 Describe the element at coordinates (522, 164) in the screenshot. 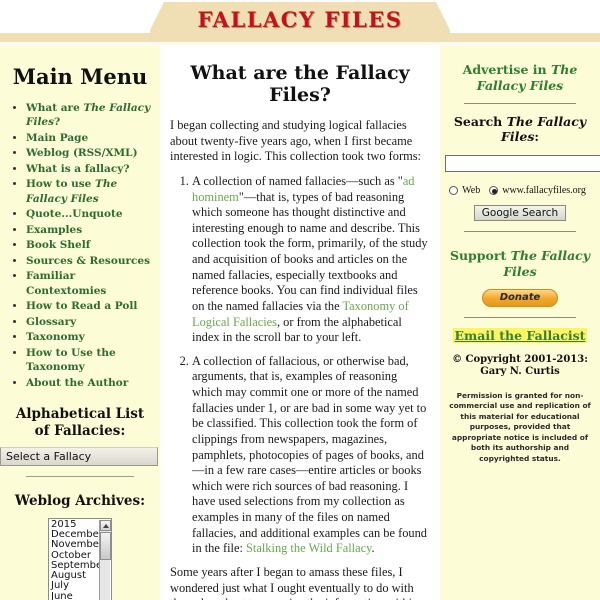

I see `search-input` at that location.